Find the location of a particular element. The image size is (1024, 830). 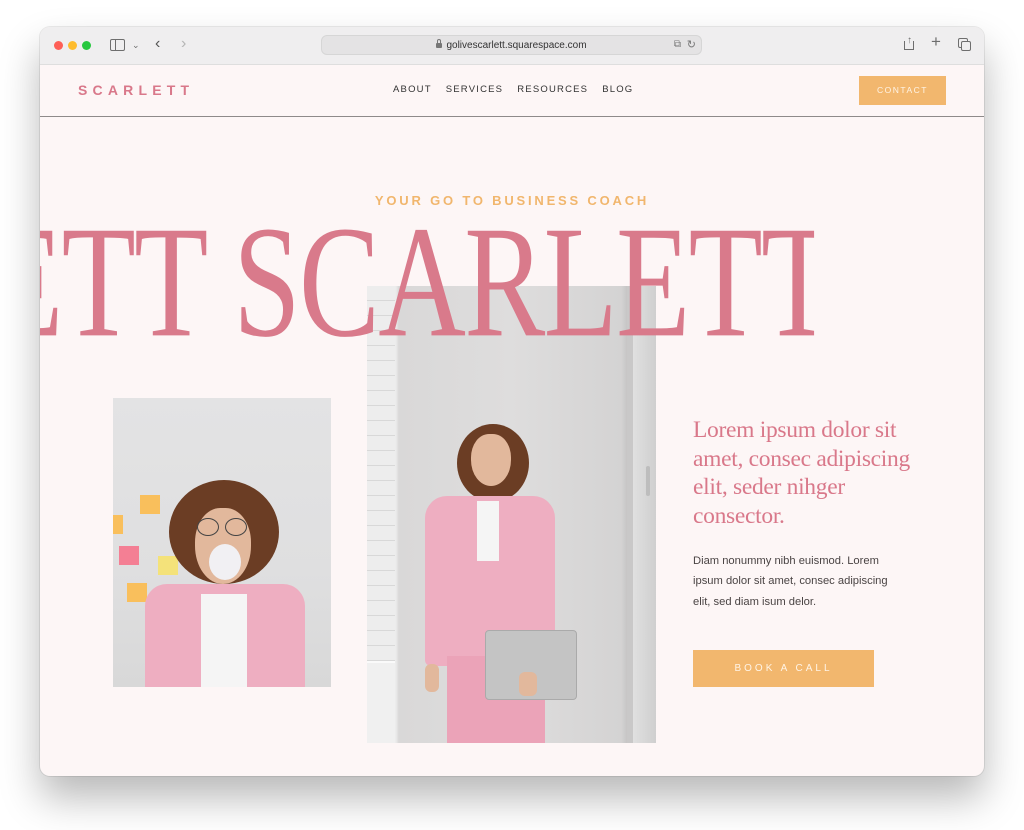

nav-blog: BLOG is located at coordinates (617, 89).